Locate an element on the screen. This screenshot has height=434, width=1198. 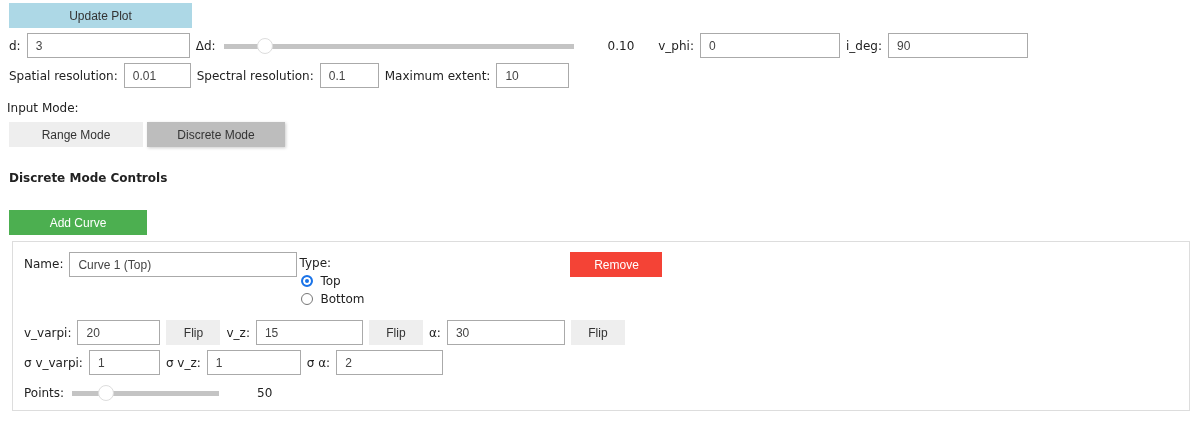
radio-label: Bottom is located at coordinates (342, 298).